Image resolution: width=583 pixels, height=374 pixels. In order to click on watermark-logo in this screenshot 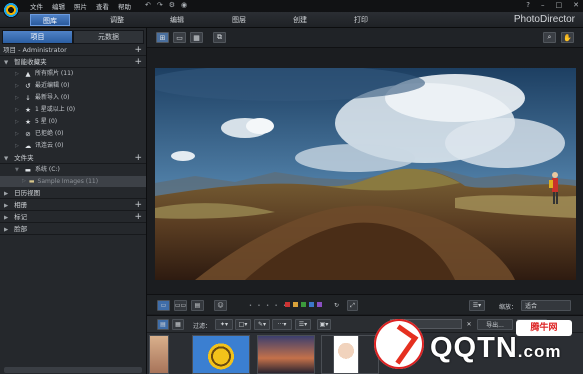, I will do `click(399, 344)`.